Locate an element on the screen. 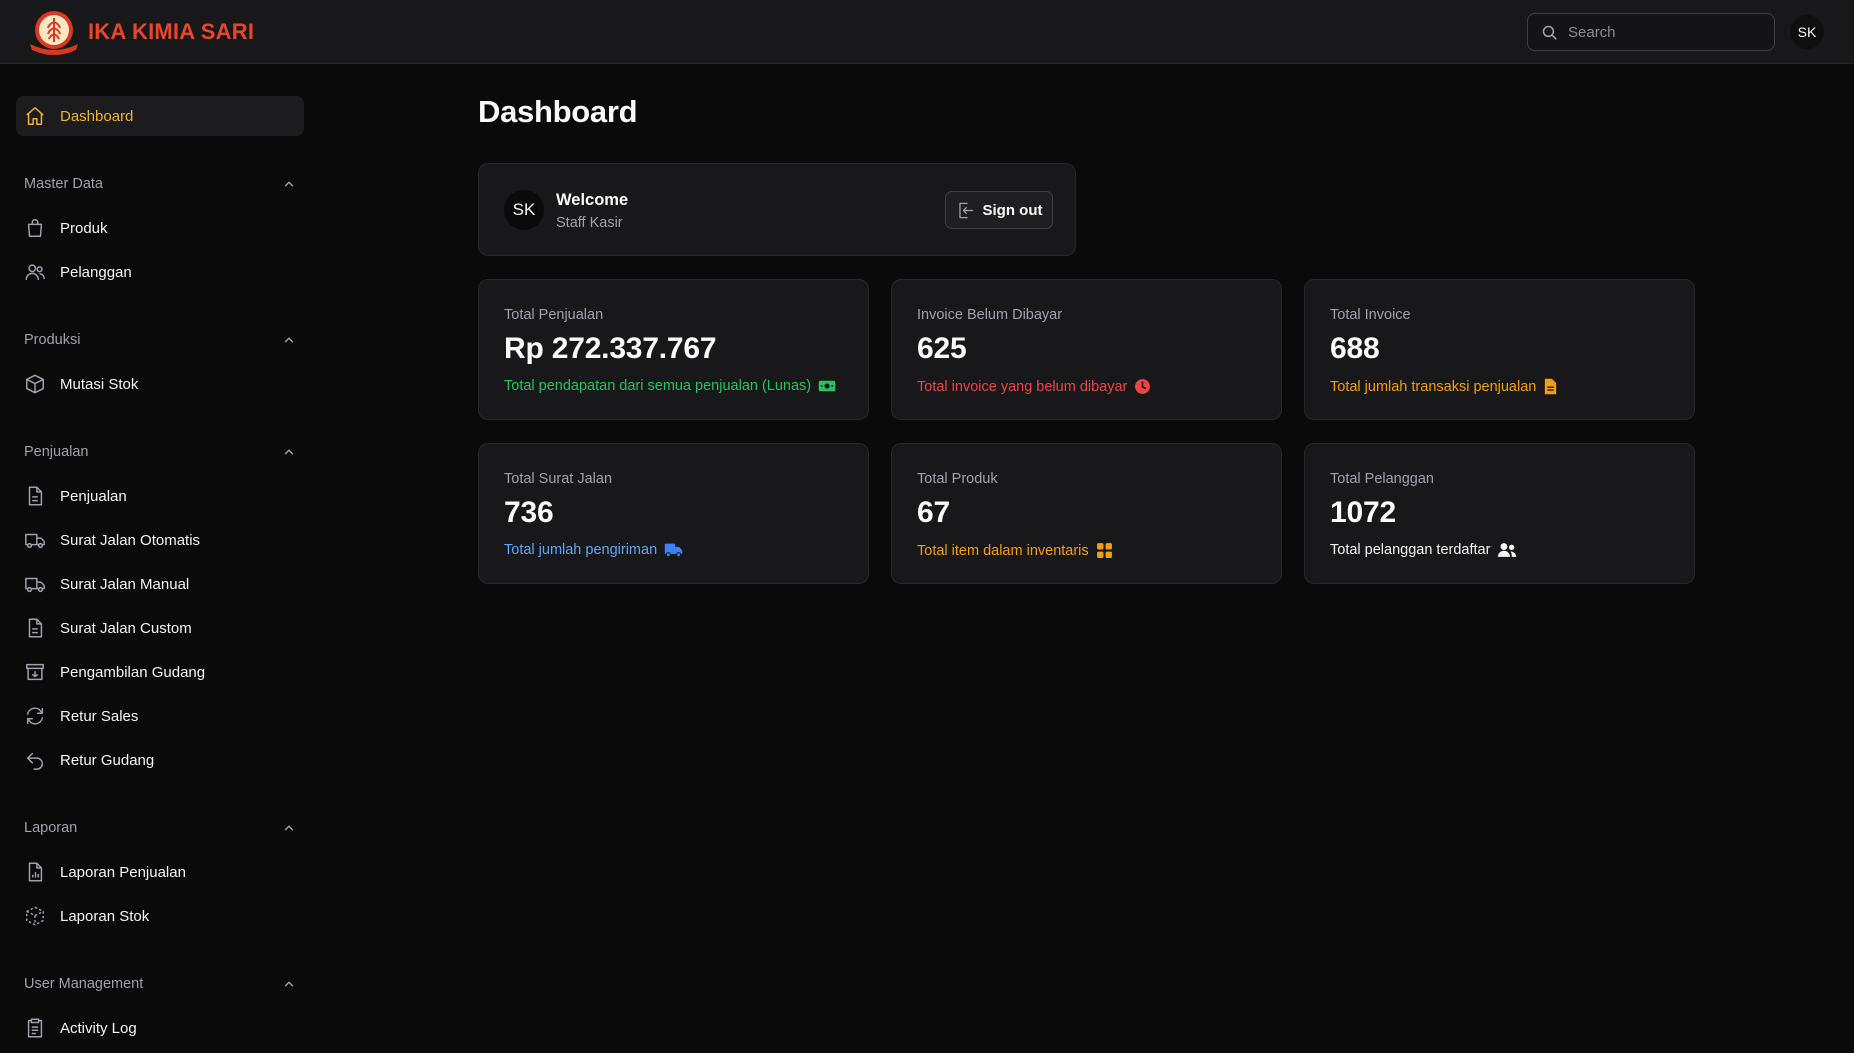 This screenshot has height=1053, width=1854. stat-value: 688 is located at coordinates (1355, 348).